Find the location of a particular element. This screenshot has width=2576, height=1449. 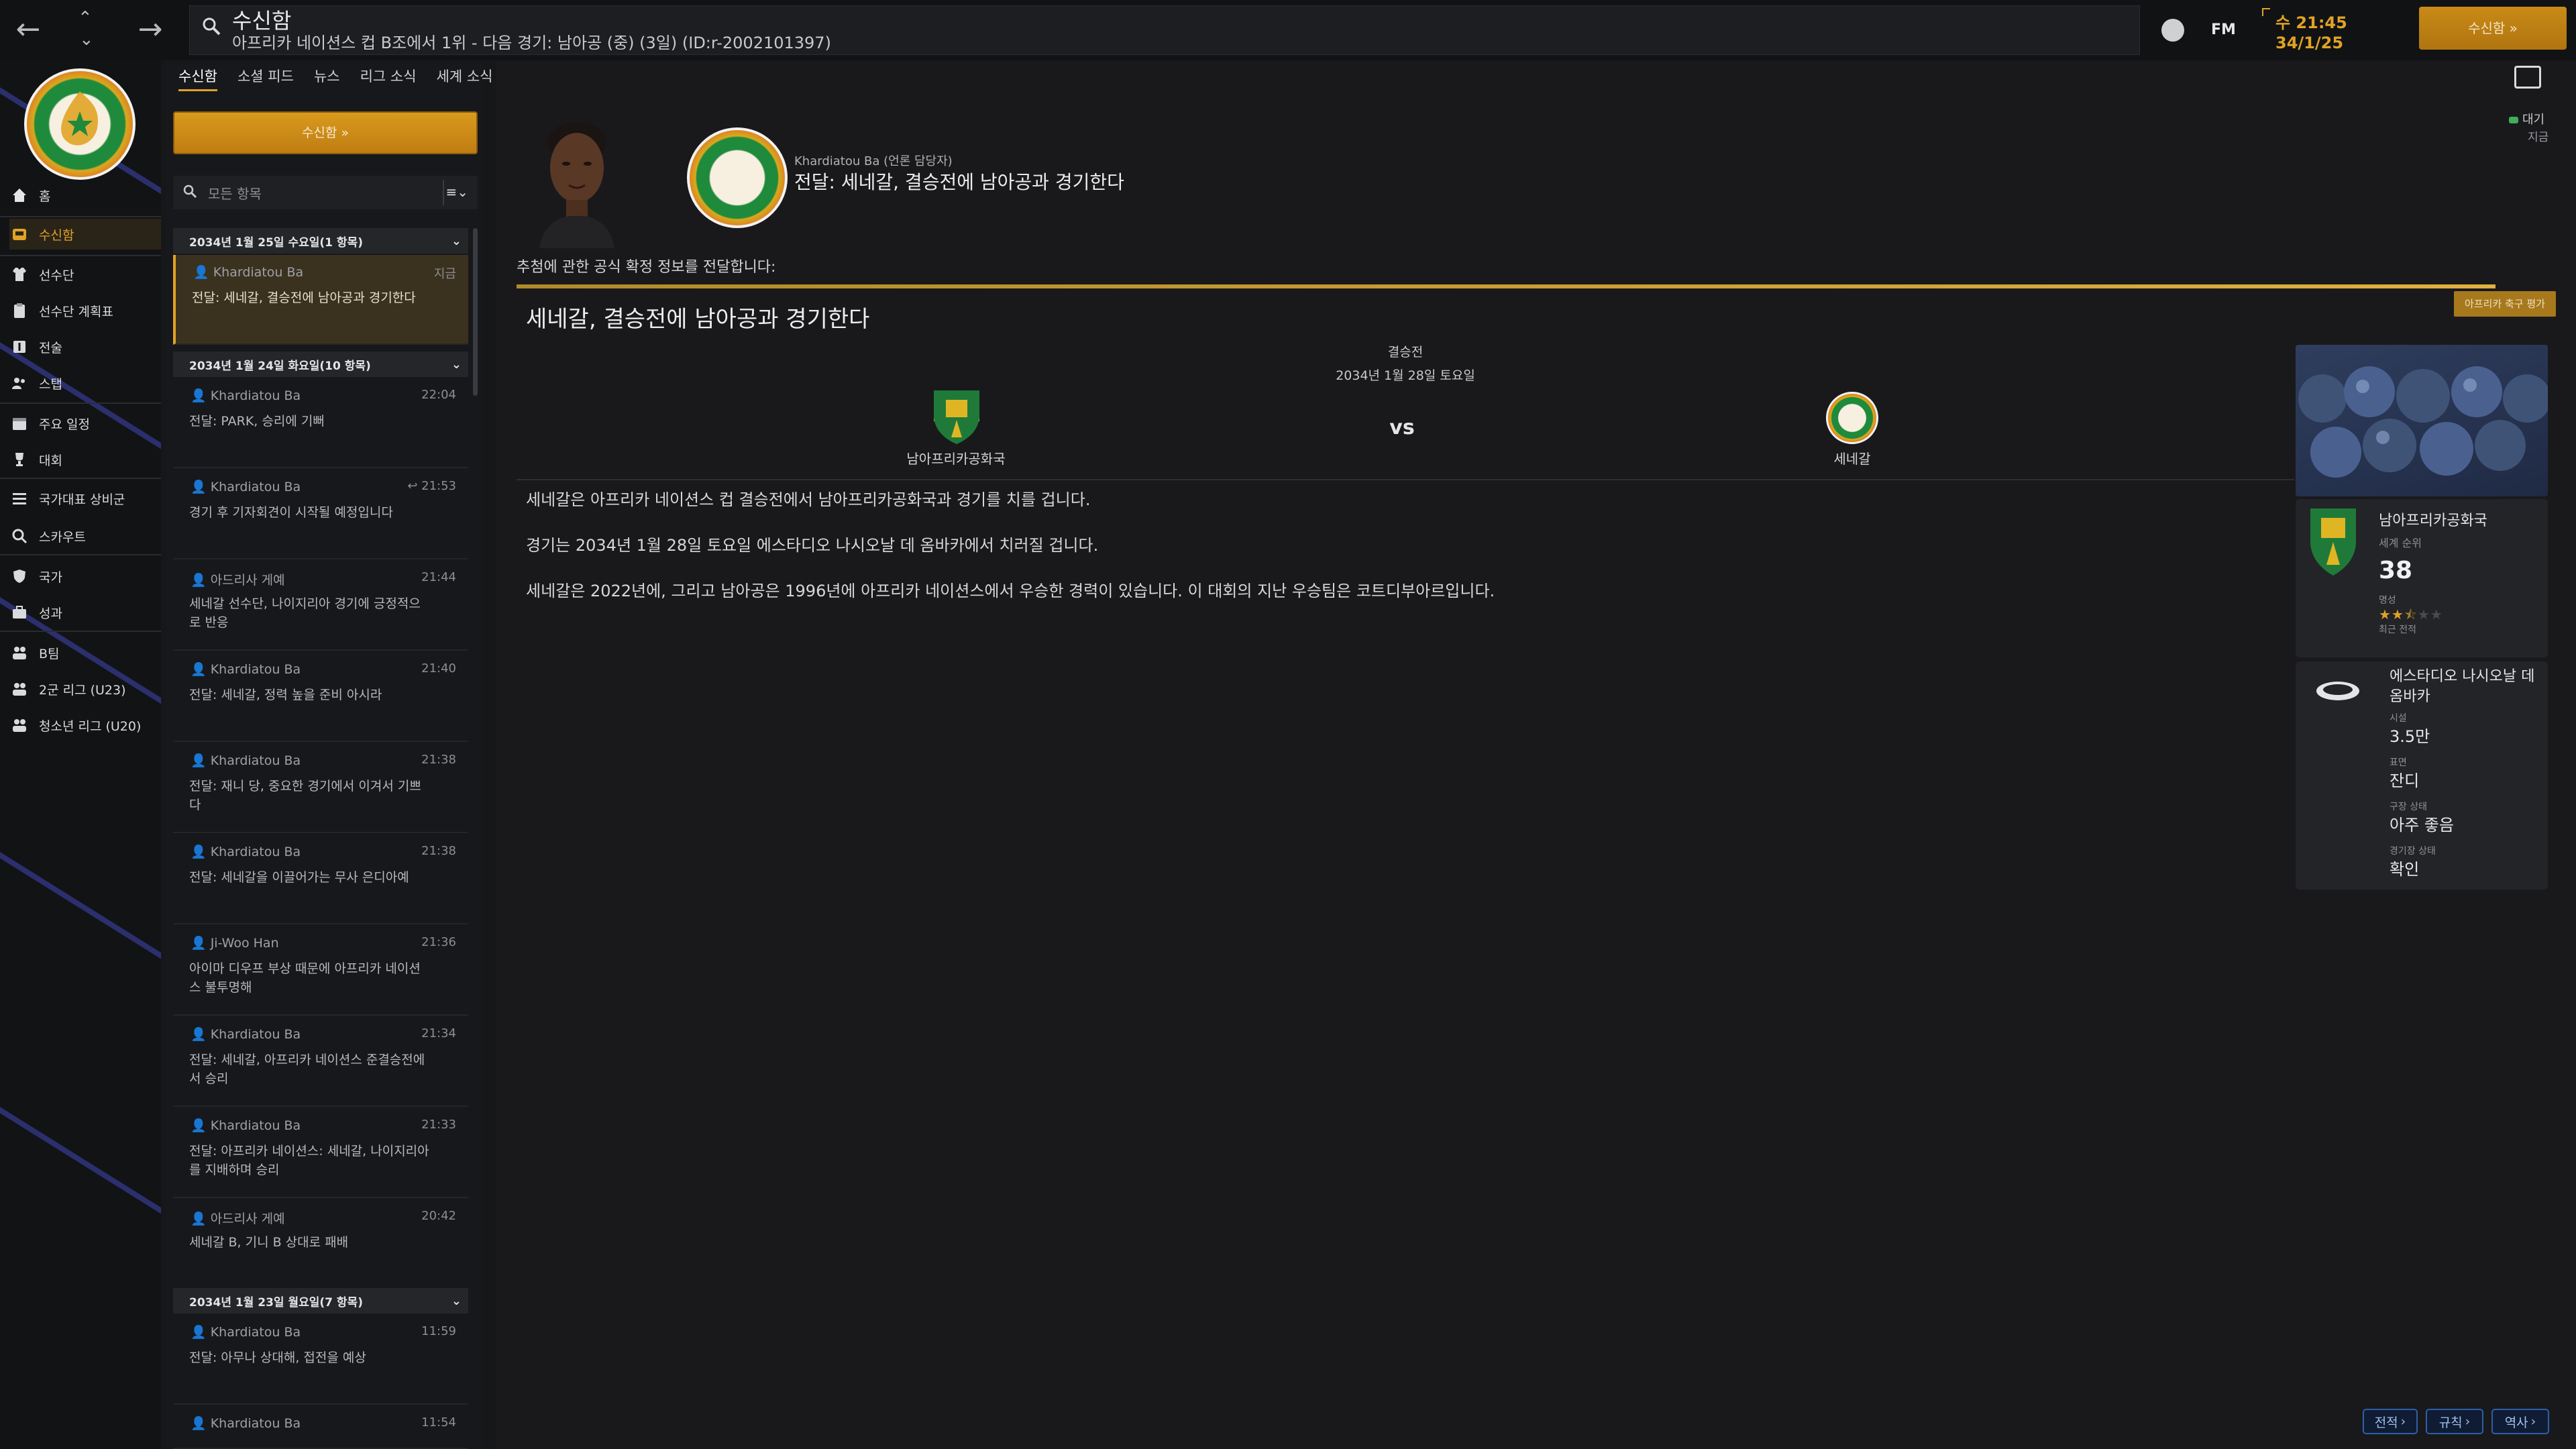

message-time: 21:34 is located at coordinates (438, 1033).